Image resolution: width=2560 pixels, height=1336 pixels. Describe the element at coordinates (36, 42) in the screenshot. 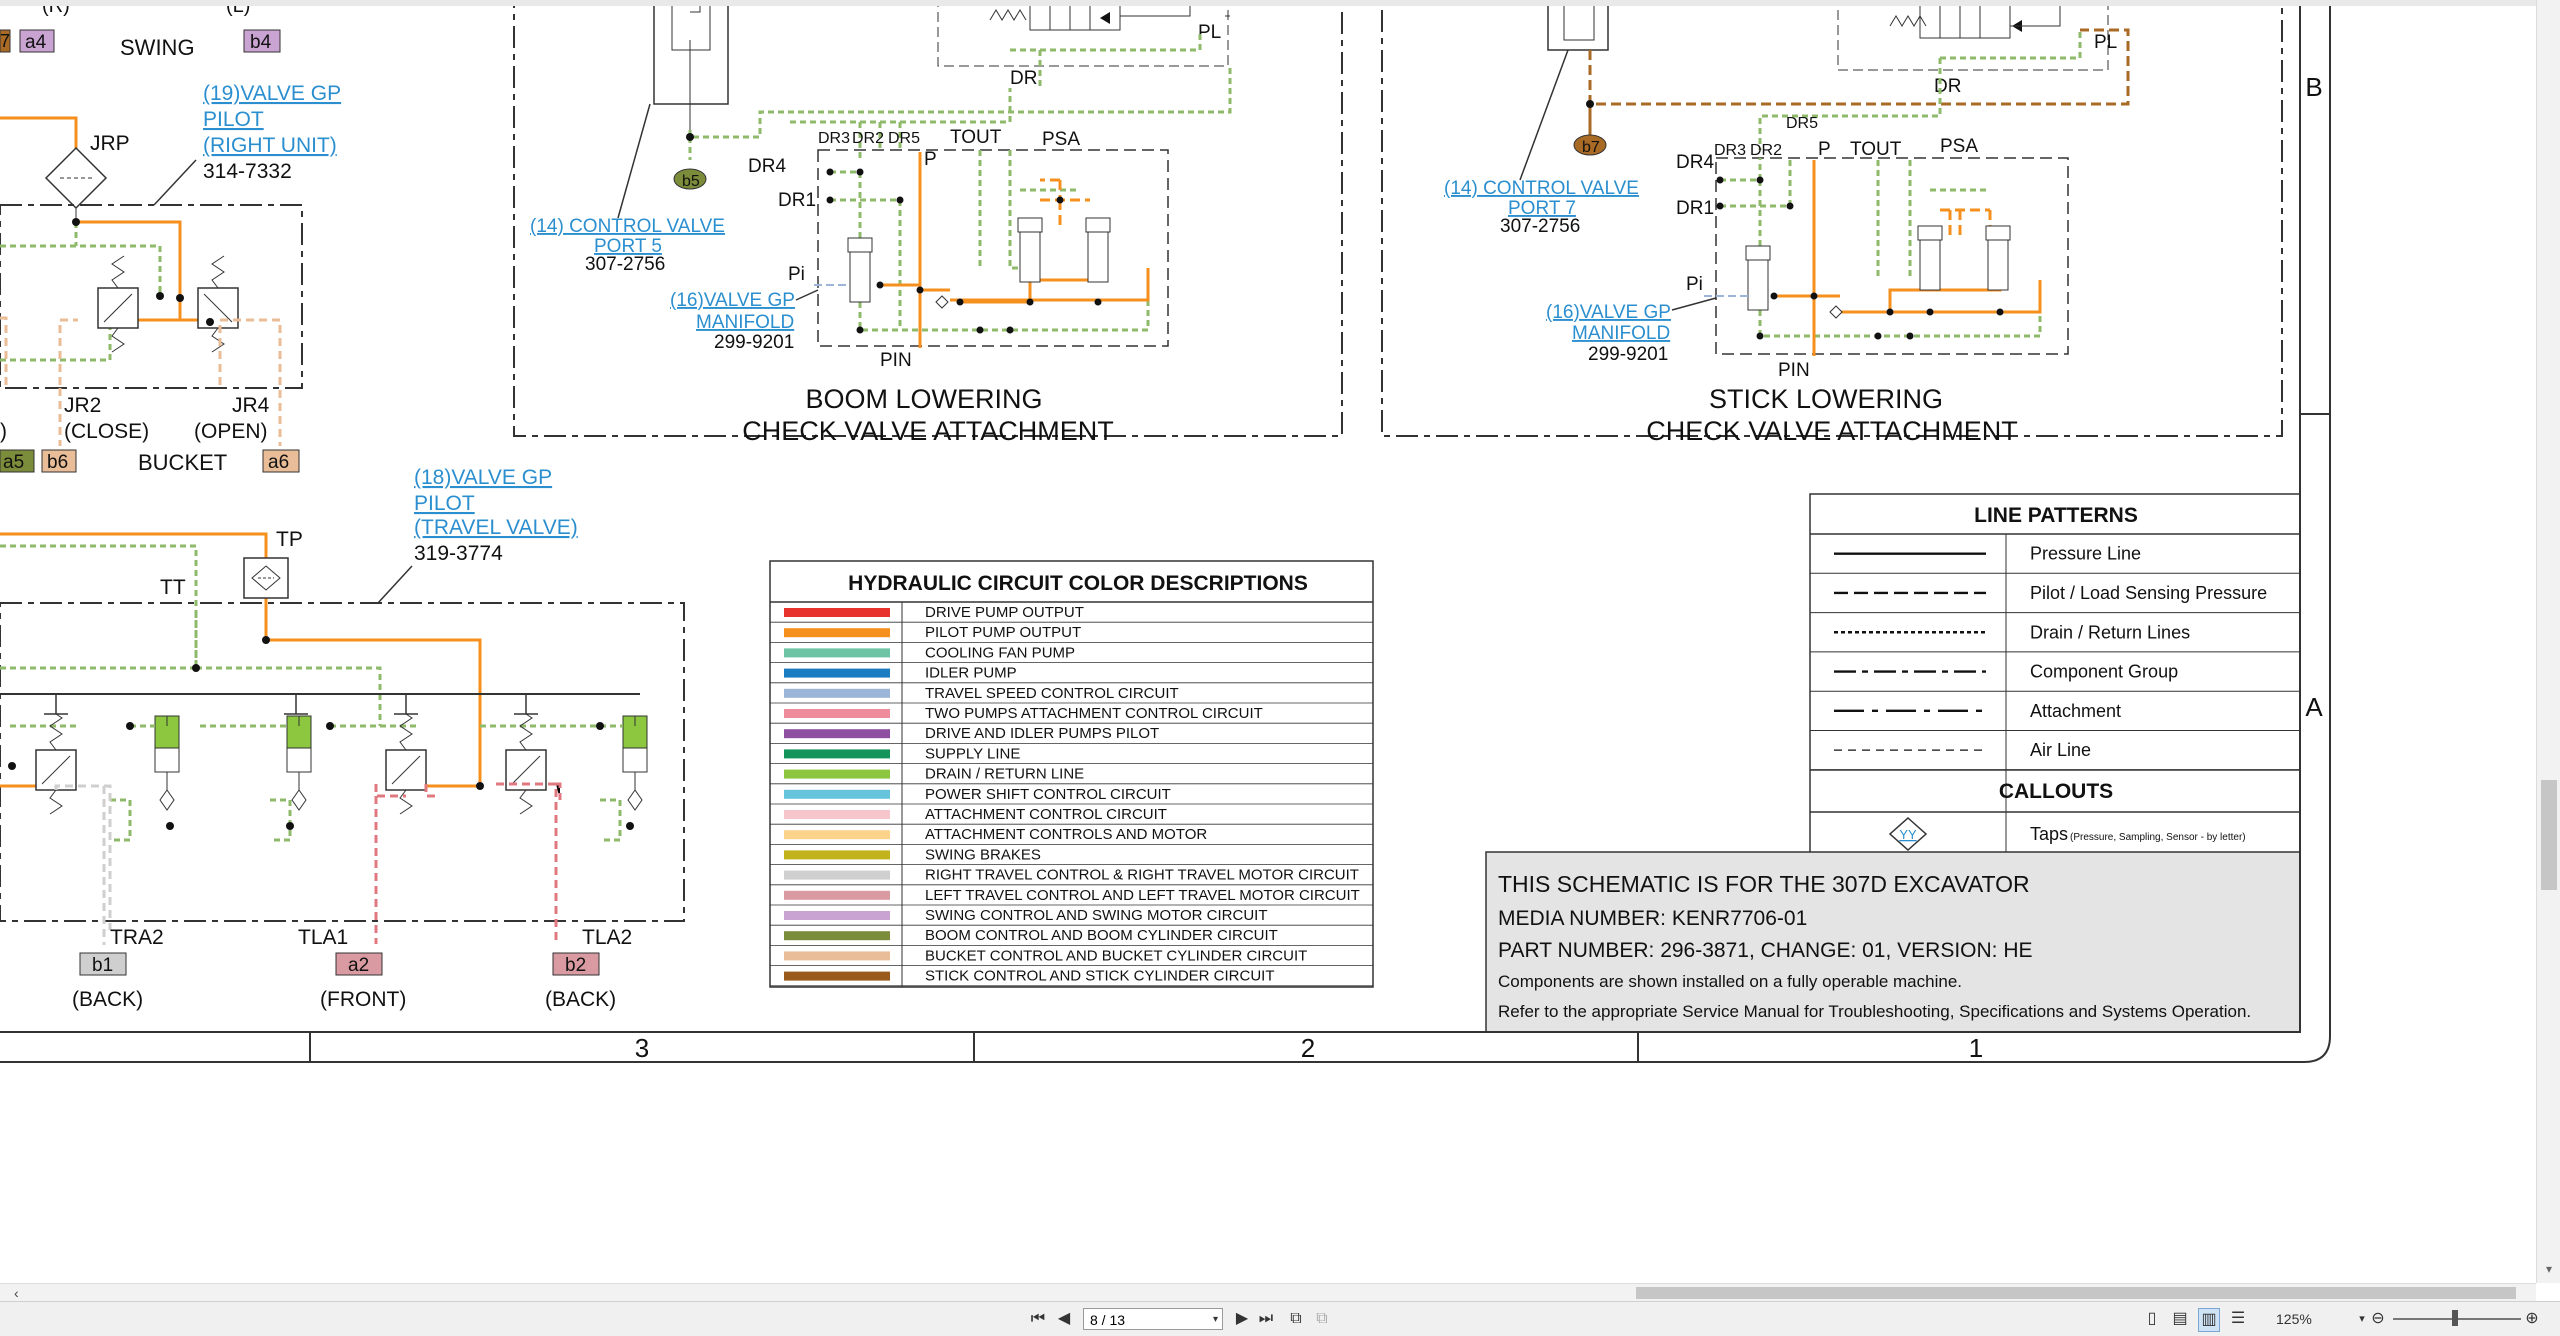

I see `label-a4: a4` at that location.